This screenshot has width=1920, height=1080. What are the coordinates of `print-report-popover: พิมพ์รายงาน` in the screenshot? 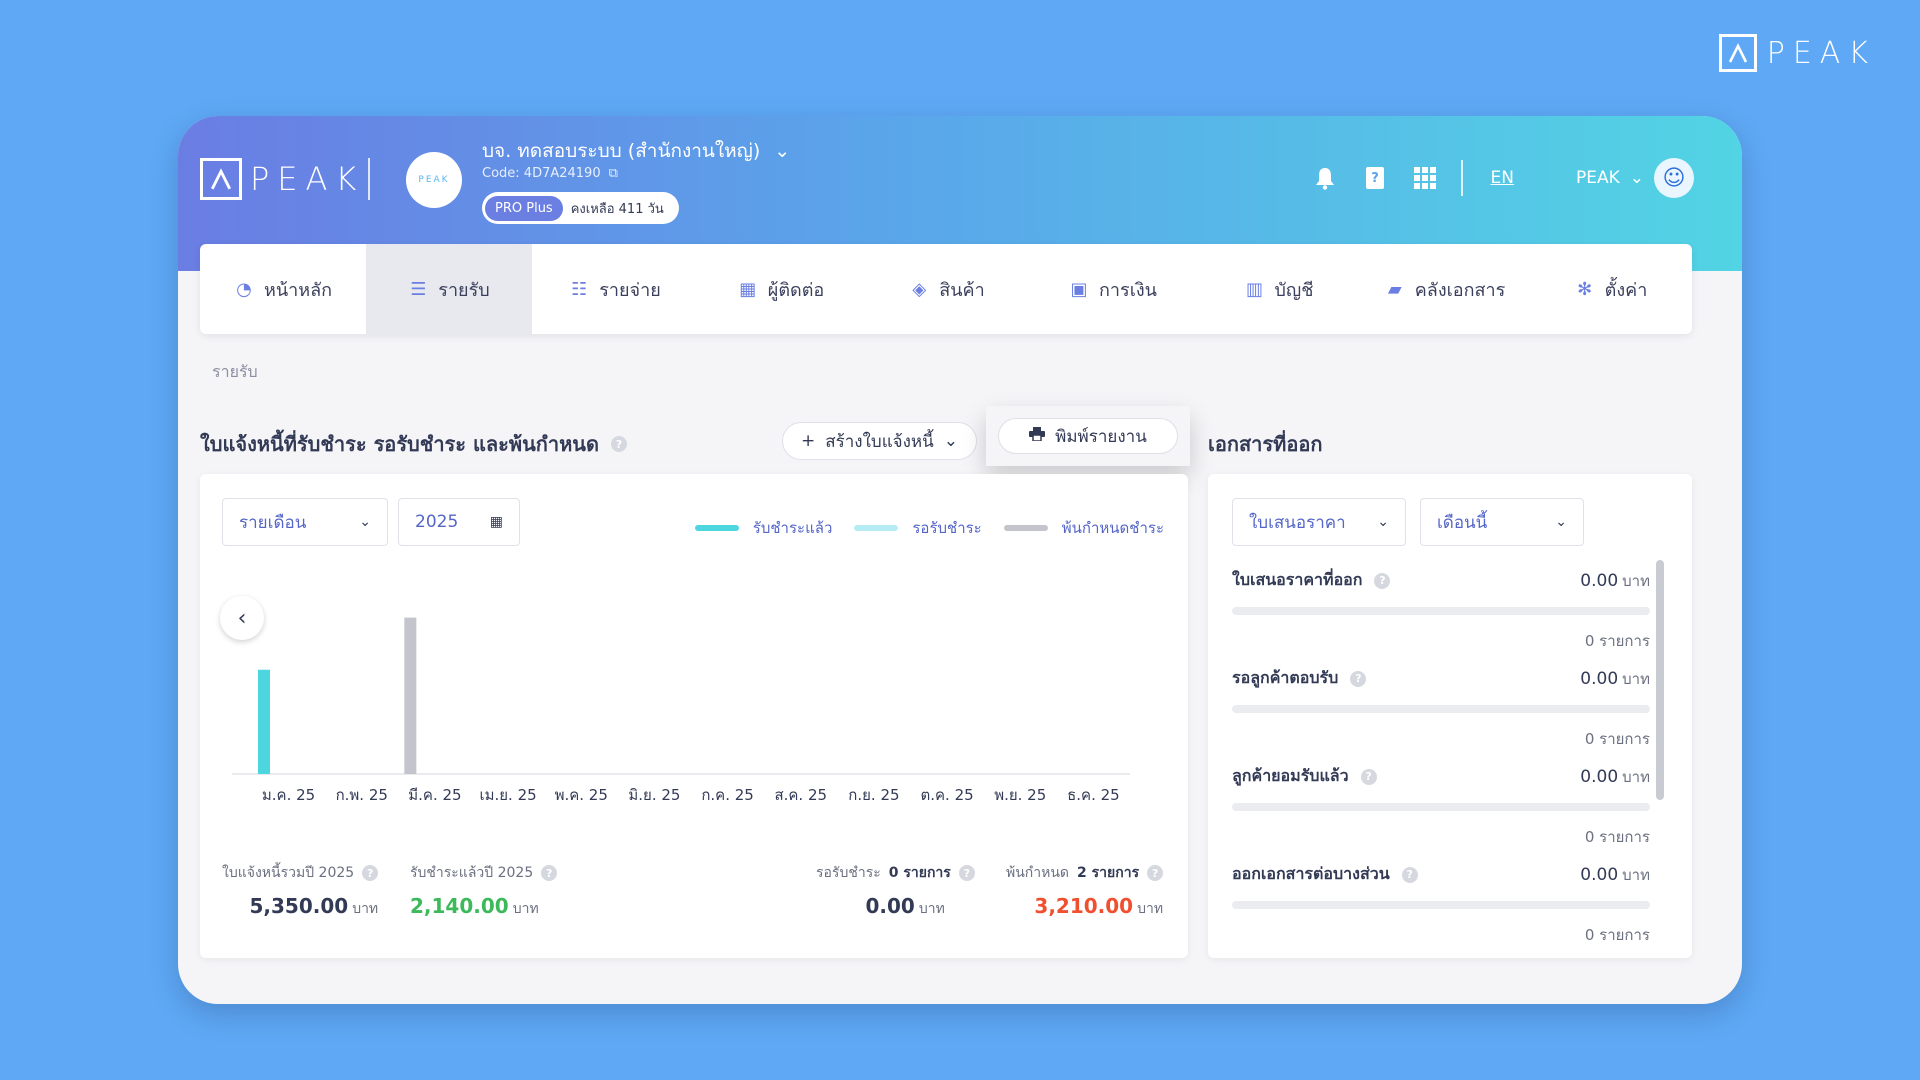 It's located at (1088, 436).